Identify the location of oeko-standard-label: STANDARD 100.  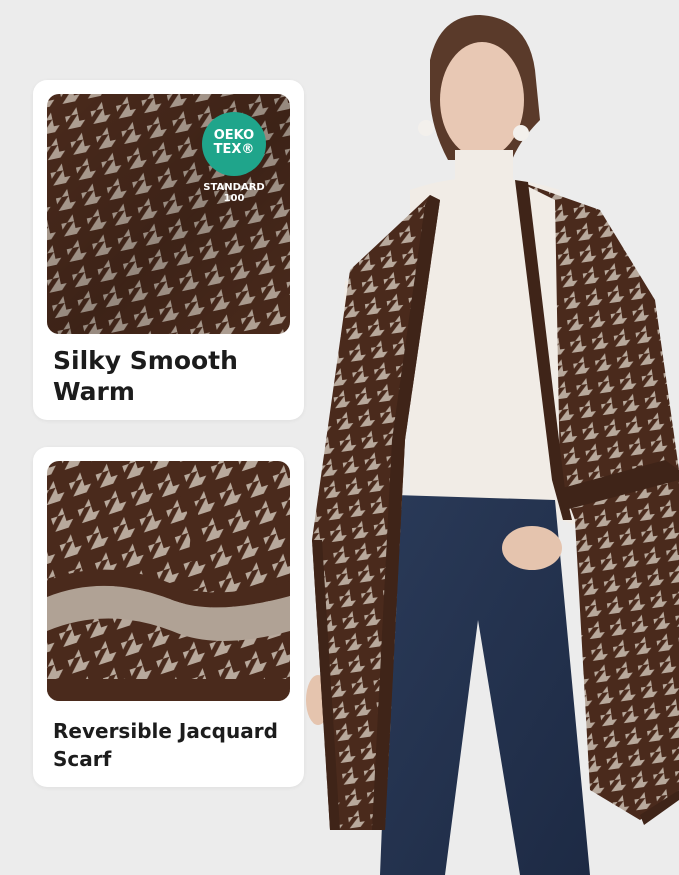
(234, 193).